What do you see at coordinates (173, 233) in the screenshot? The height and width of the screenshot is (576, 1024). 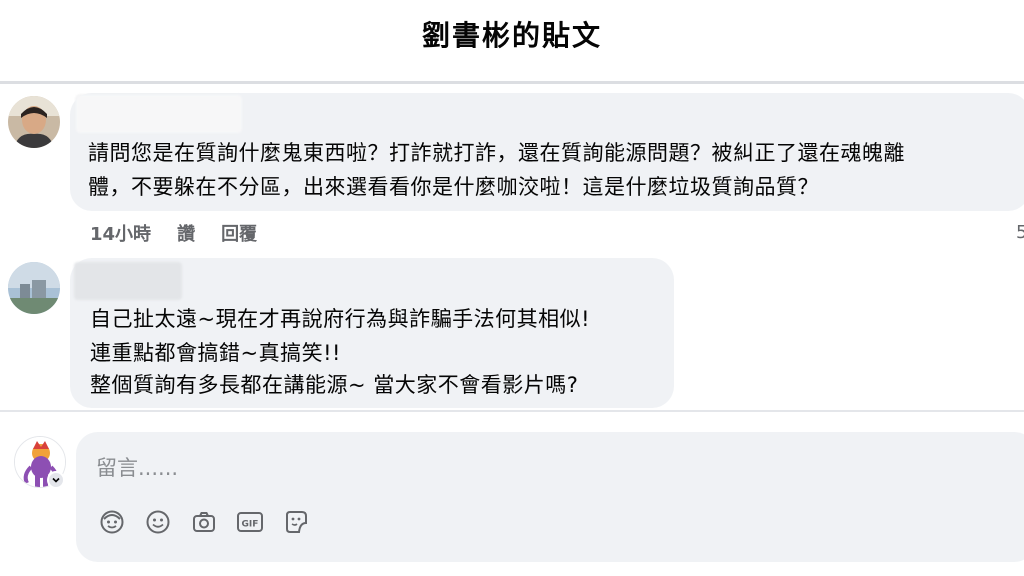 I see `comment-actions: 14小時 讚 回覆` at bounding box center [173, 233].